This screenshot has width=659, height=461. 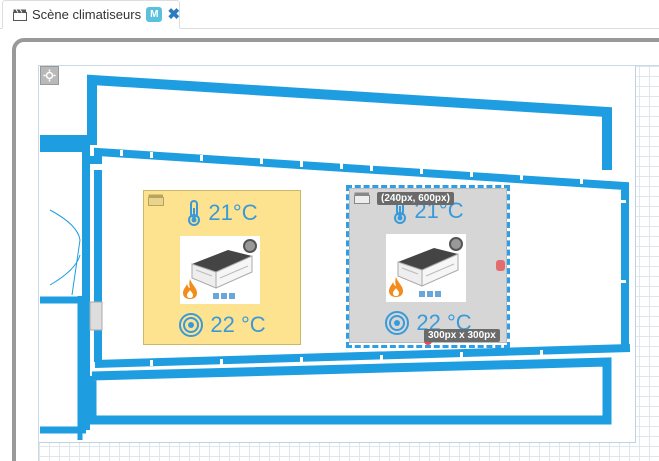 I want to click on setpoint-temp-value: 22 °C, so click(x=238, y=324).